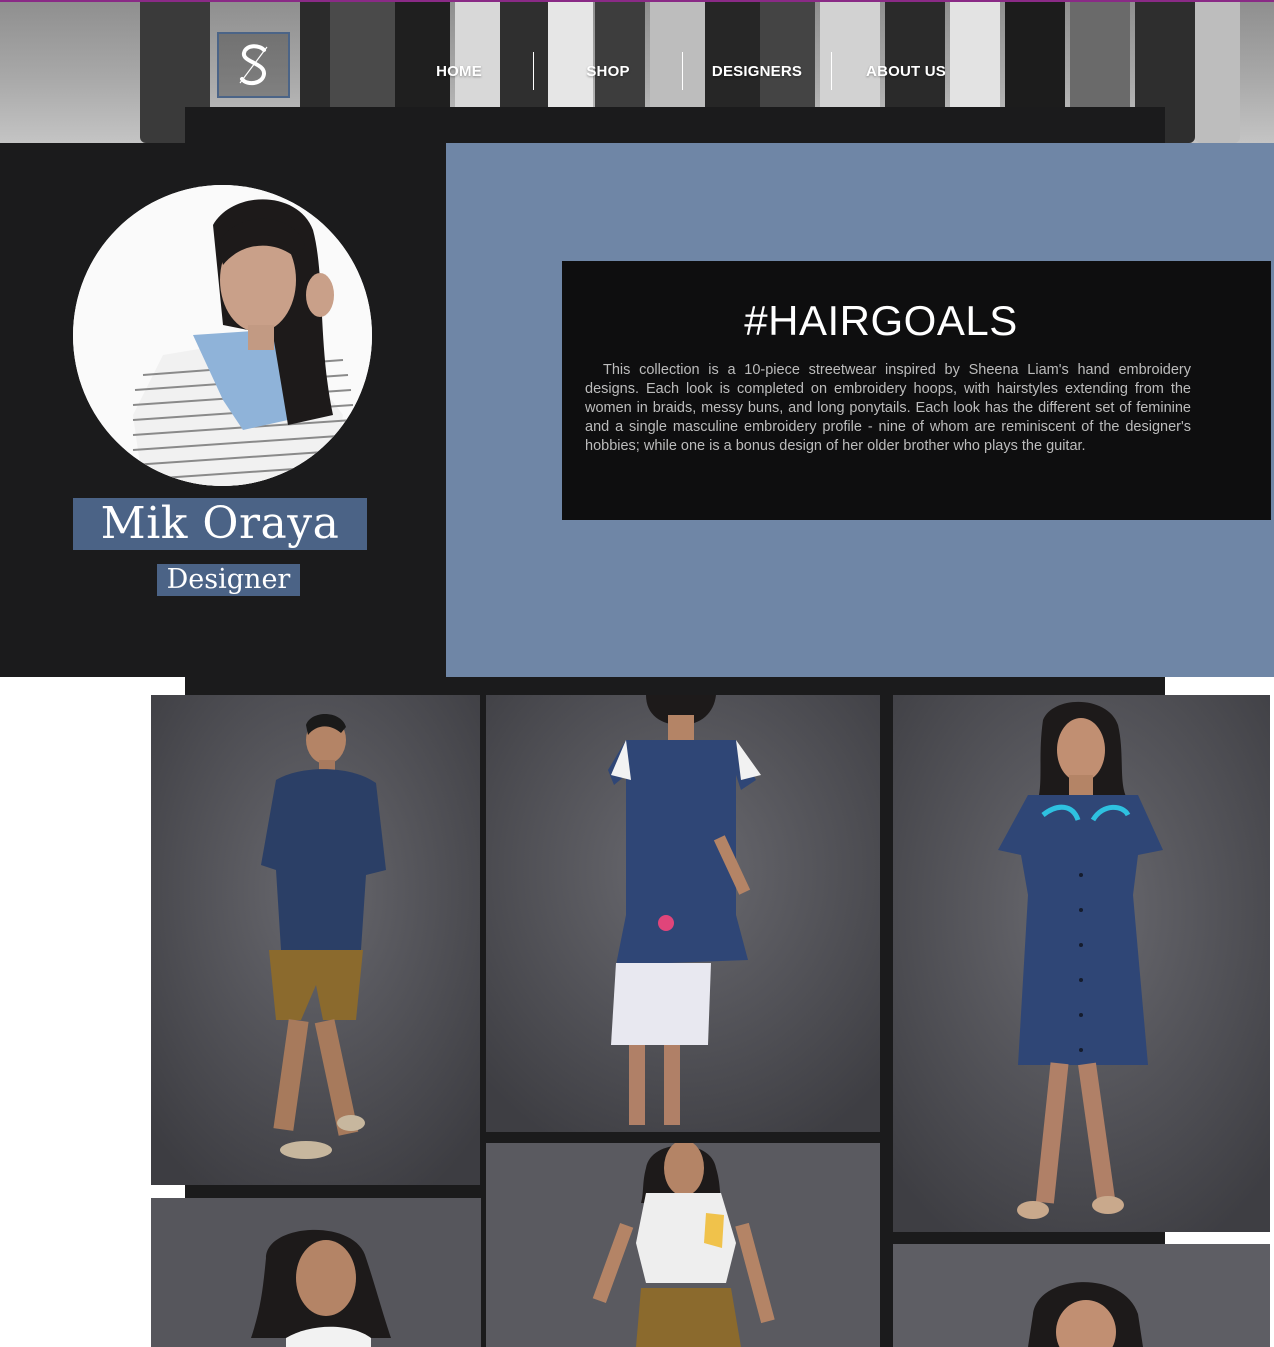 This screenshot has height=1347, width=1274. I want to click on designer-name: Mik Oraya, so click(220, 524).